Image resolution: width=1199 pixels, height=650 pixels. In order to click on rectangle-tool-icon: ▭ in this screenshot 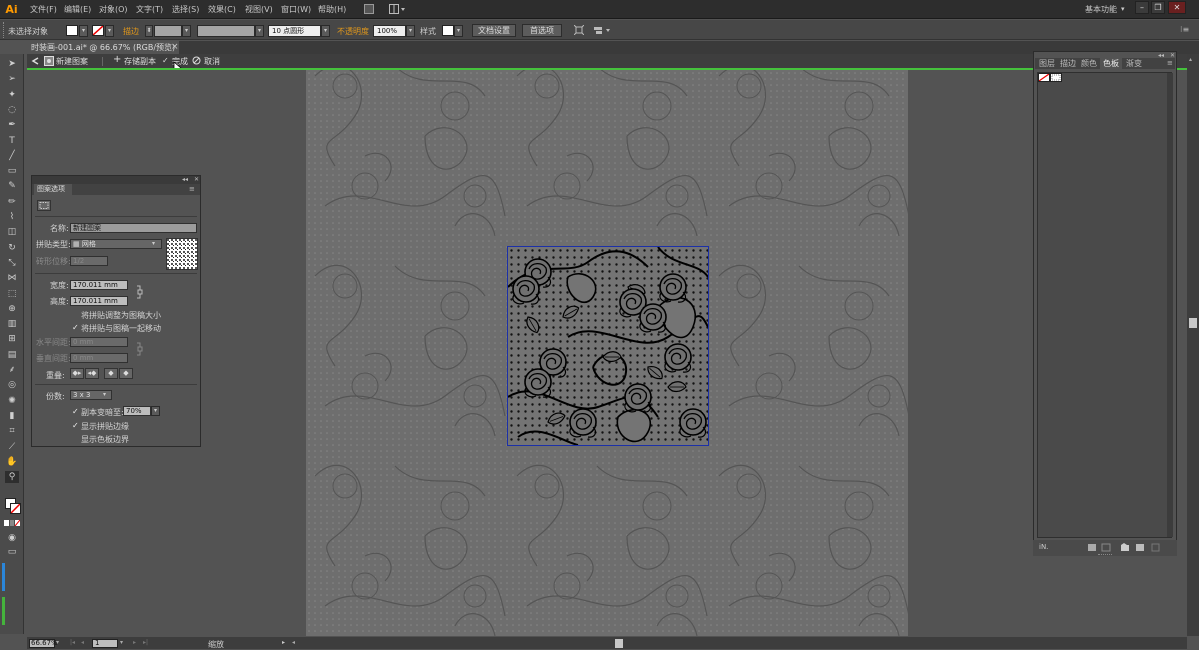, I will do `click(12, 171)`.